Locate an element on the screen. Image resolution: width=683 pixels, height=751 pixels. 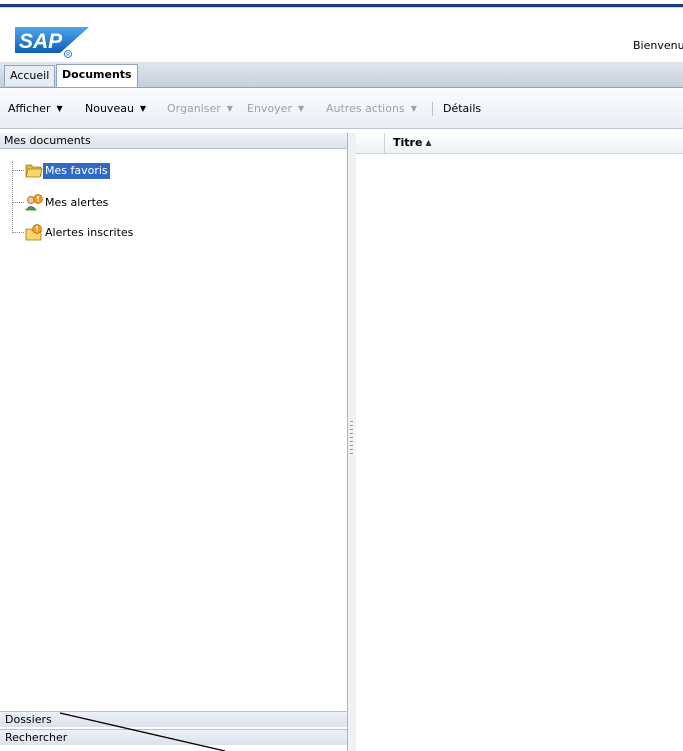
nouveau-menu: Nouveau ▼ is located at coordinates (115, 108).